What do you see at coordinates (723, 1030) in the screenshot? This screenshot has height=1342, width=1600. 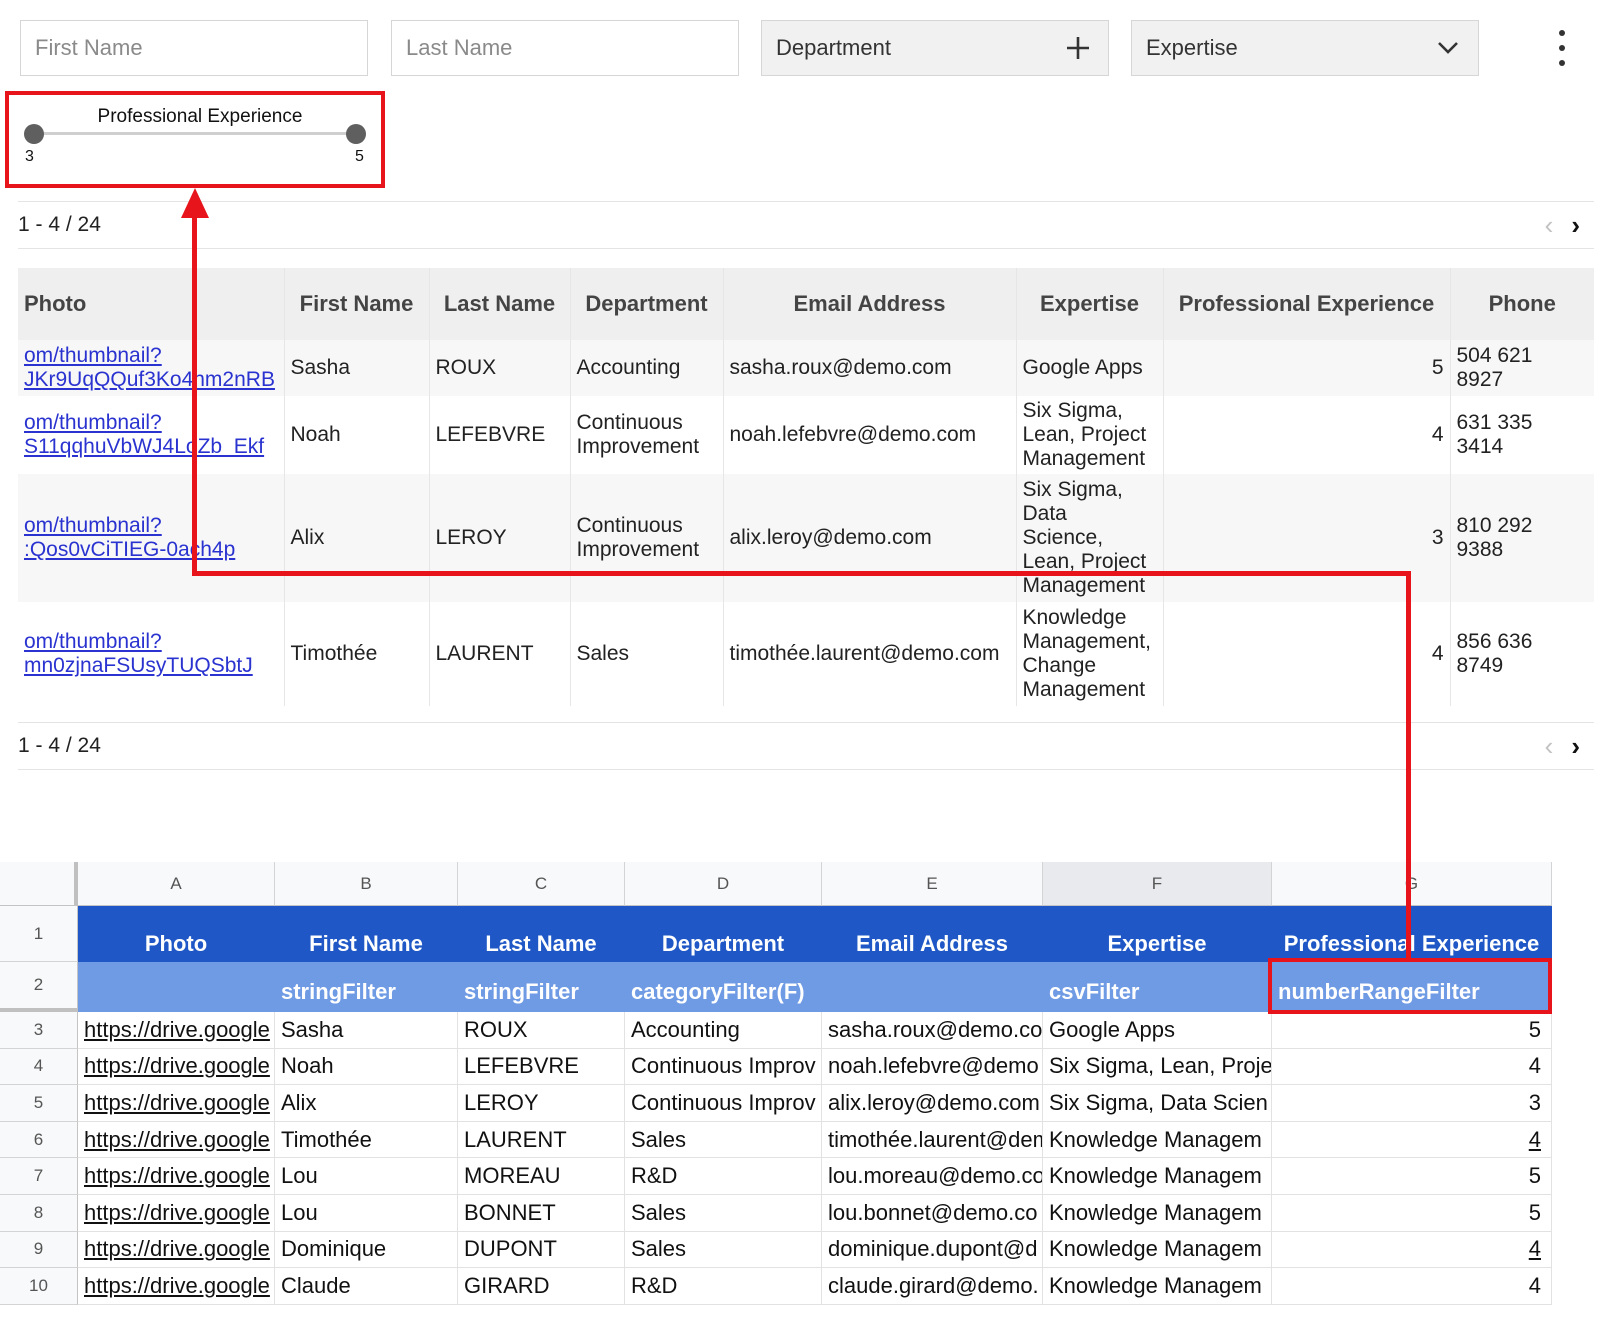 I see `sheet-cell: Accounting` at bounding box center [723, 1030].